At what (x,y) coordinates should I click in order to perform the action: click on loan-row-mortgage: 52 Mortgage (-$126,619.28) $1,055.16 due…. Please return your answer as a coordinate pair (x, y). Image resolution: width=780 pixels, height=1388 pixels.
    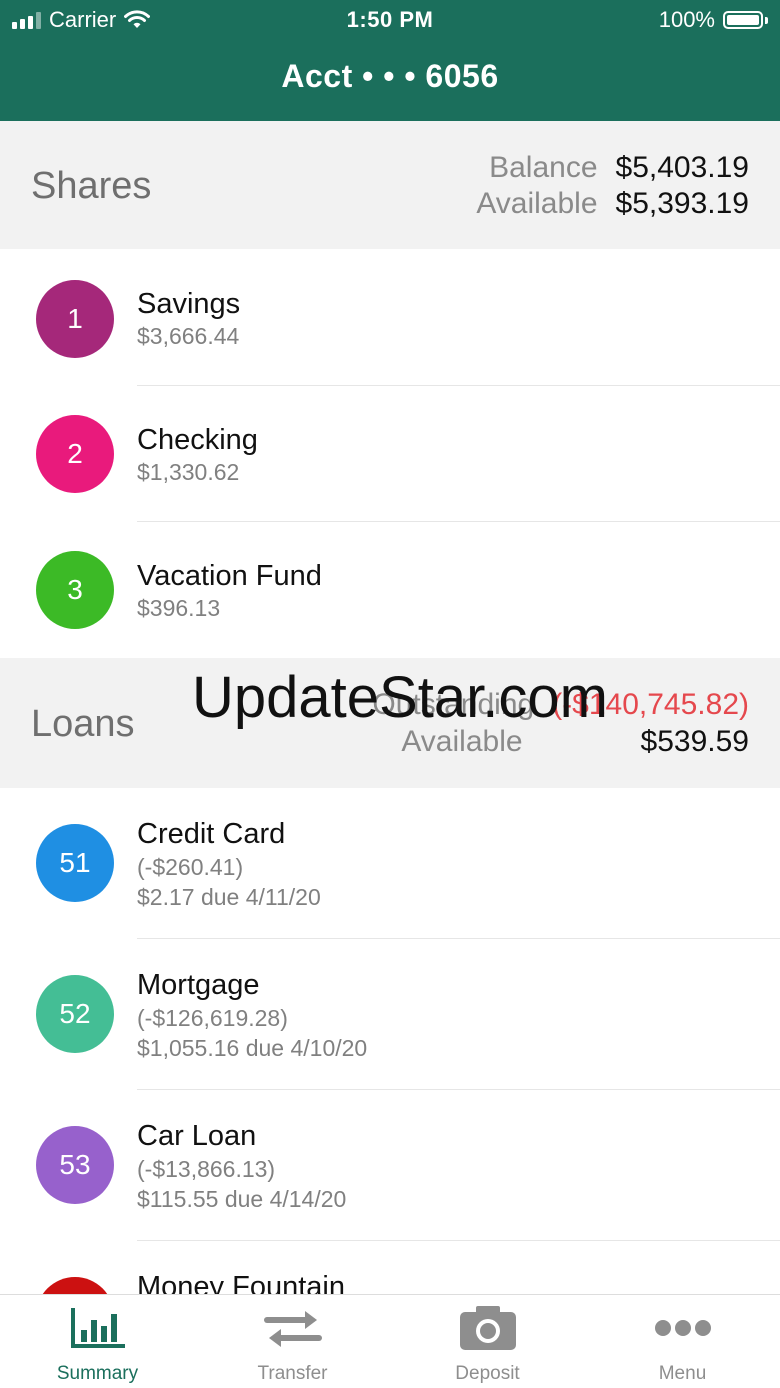
    Looking at the image, I should click on (390, 1014).